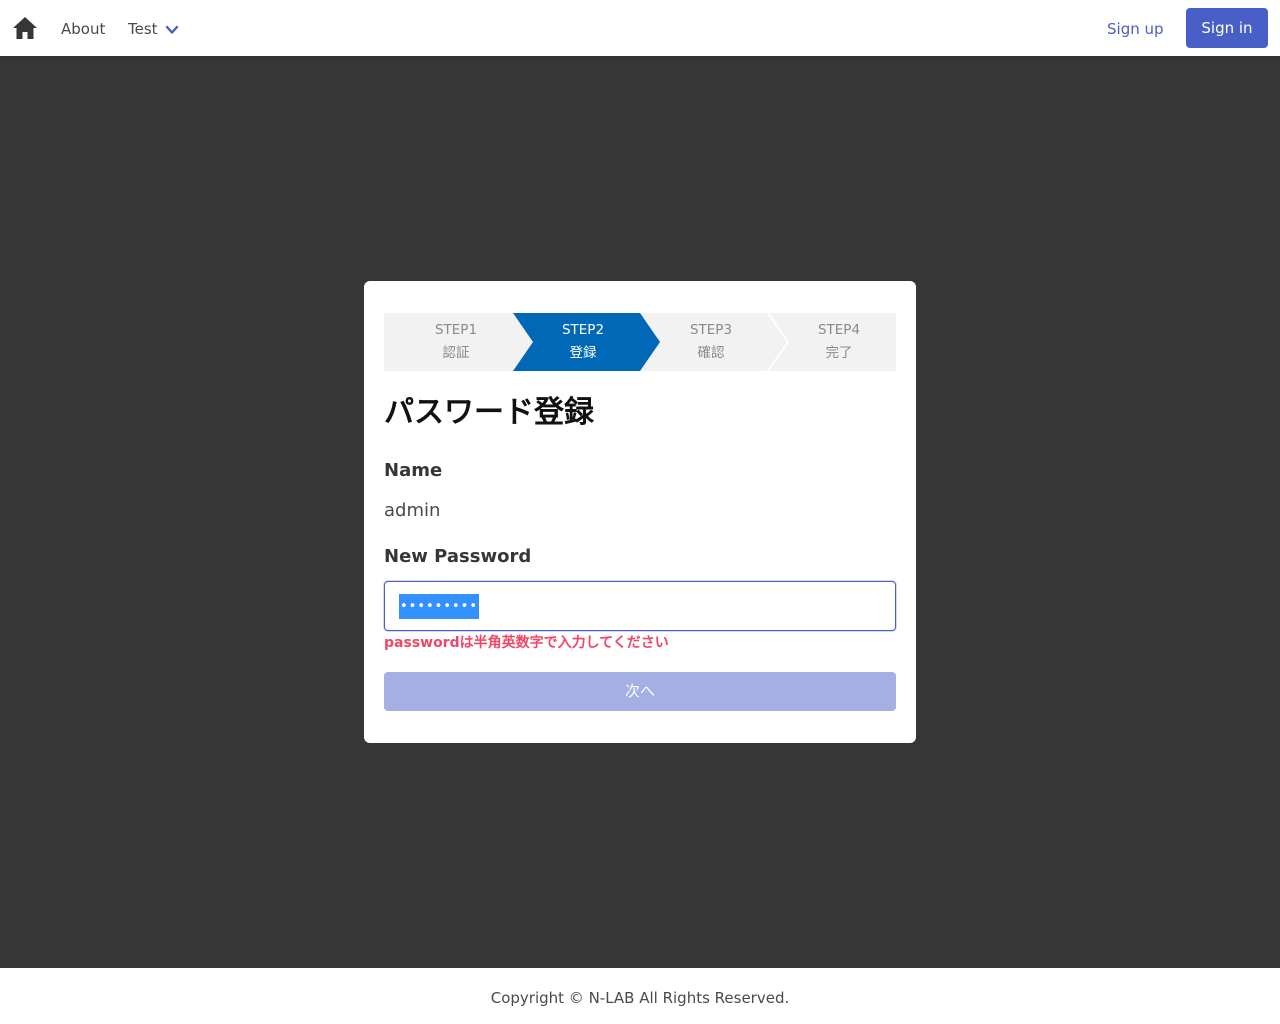  Describe the element at coordinates (489, 412) in the screenshot. I see `page-title: パスワード登録` at that location.